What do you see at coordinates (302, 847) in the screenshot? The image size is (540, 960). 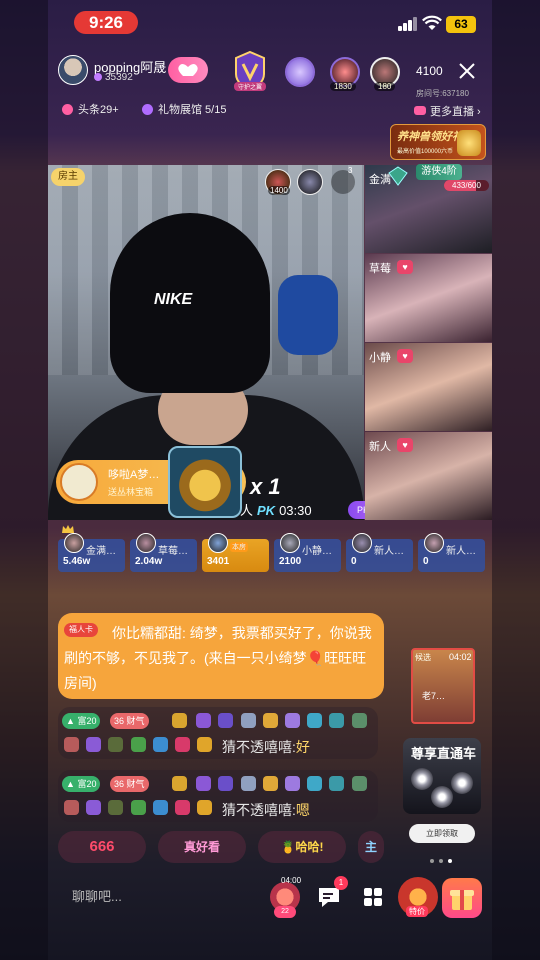 I see `quick-reply-haha: 🍍哈哈!` at bounding box center [302, 847].